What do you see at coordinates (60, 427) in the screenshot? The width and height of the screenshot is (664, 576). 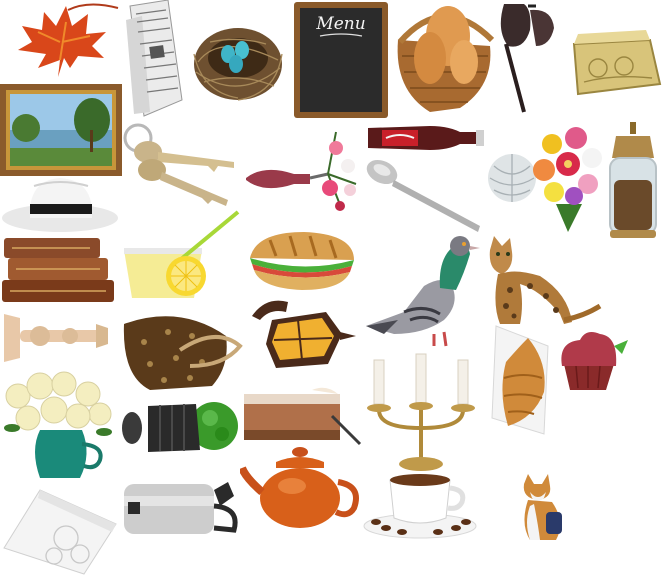 I see `rose-vase-icon` at bounding box center [60, 427].